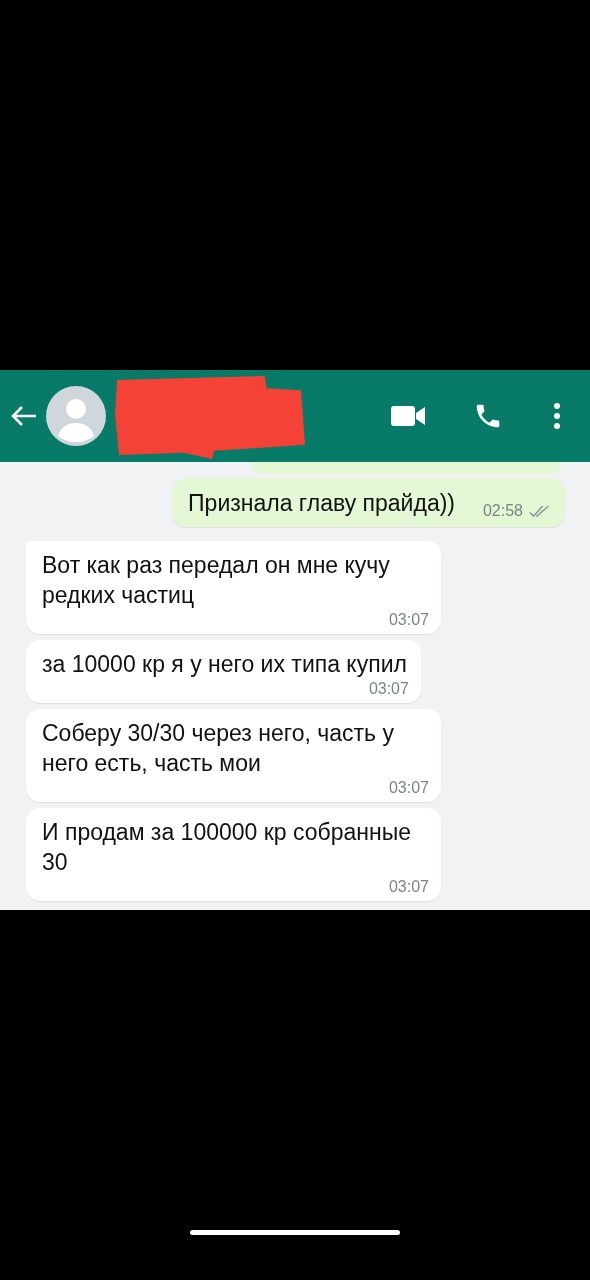 Image resolution: width=590 pixels, height=1280 pixels. What do you see at coordinates (557, 416) in the screenshot?
I see `menu-icon` at bounding box center [557, 416].